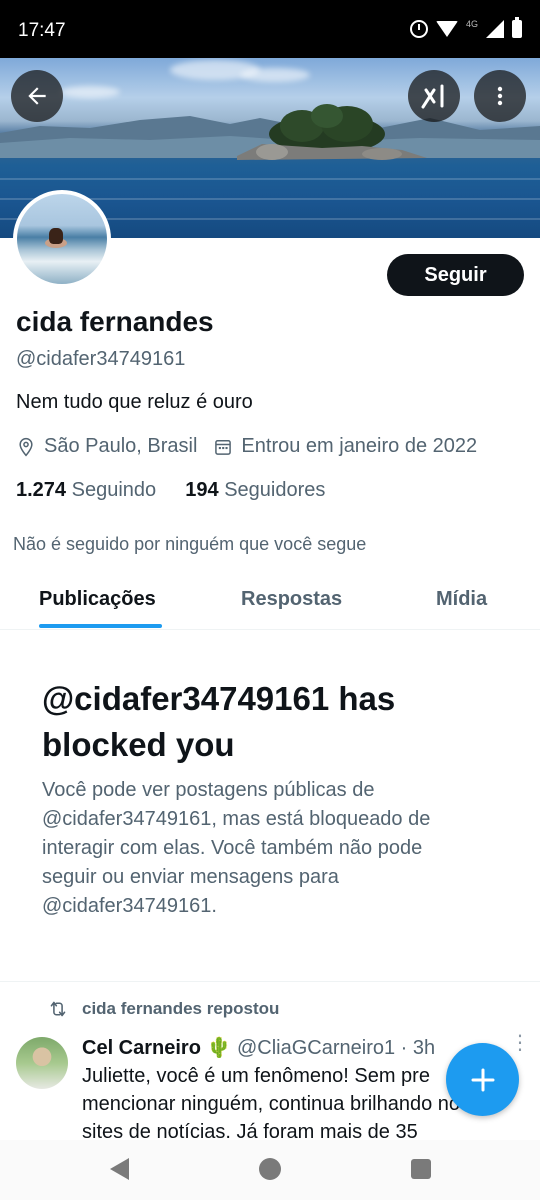 The width and height of the screenshot is (540, 1200). I want to click on battery-icon, so click(517, 27).